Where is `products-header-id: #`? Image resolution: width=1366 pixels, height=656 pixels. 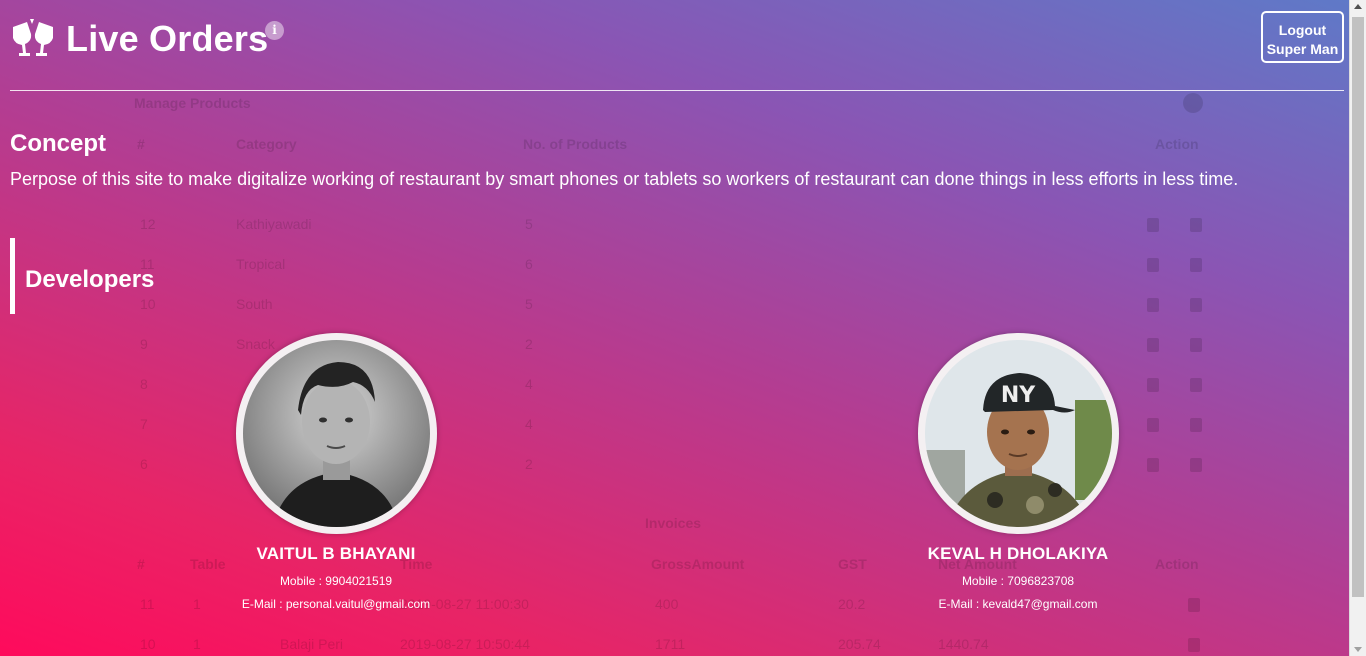 products-header-id: # is located at coordinates (141, 144).